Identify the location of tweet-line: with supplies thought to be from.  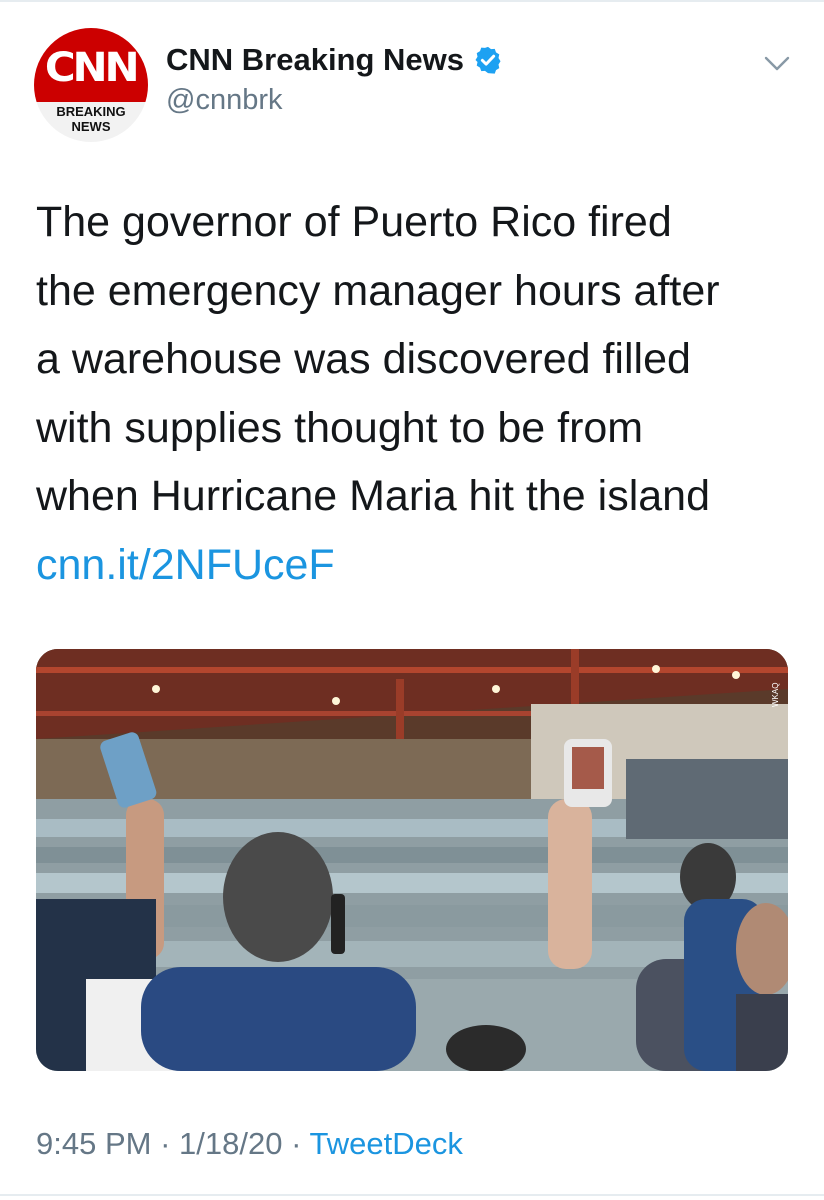
(340, 427).